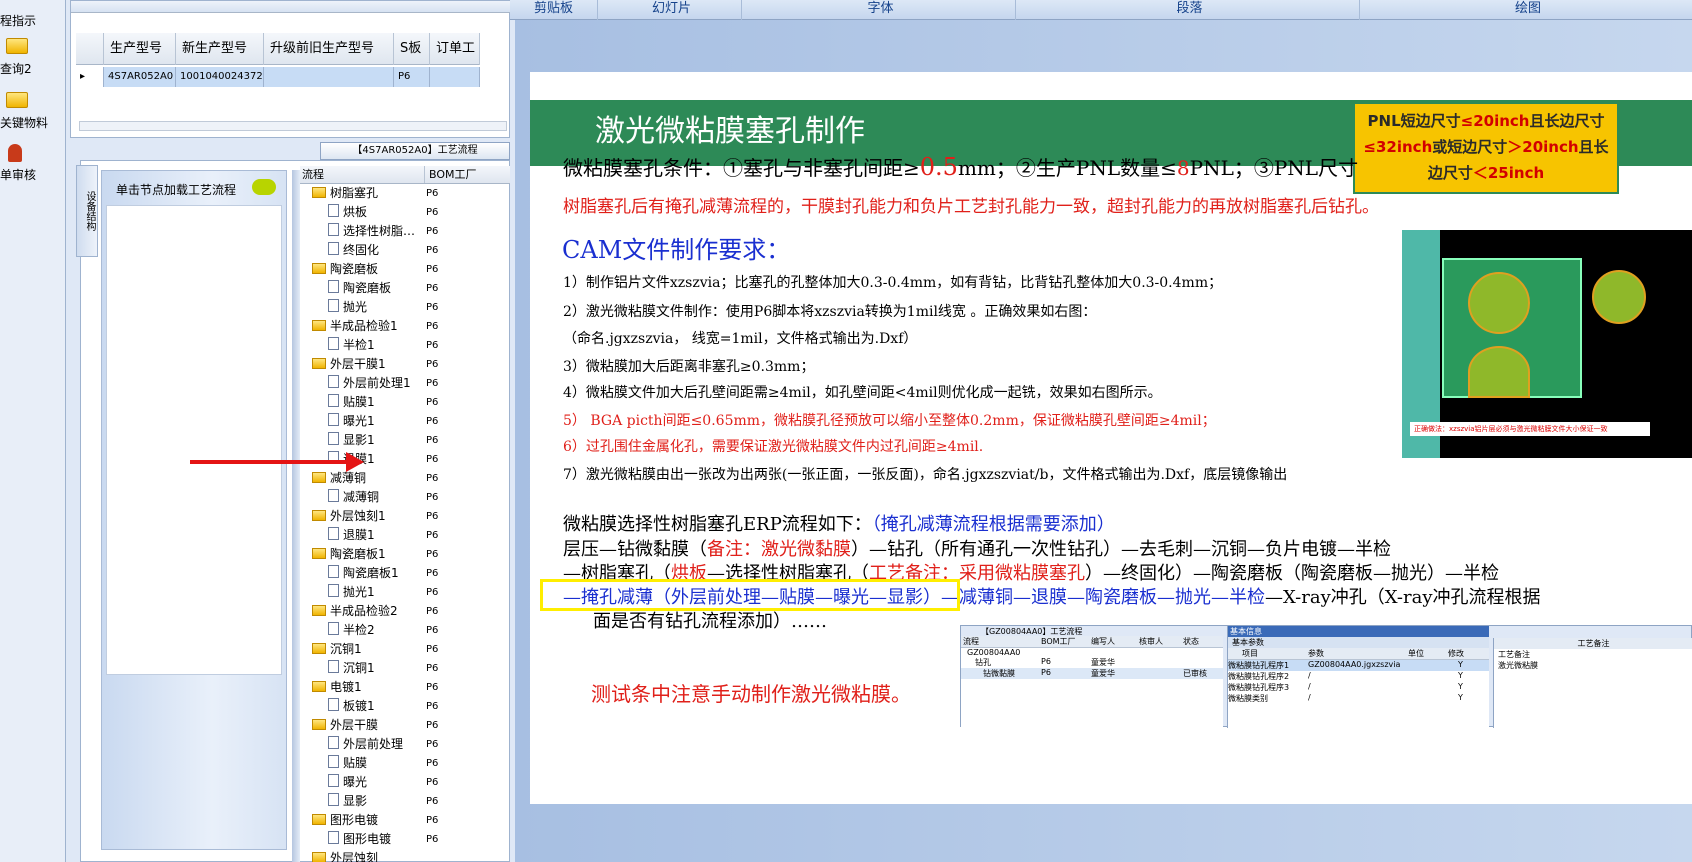 The image size is (1692, 862). I want to click on table-row: ▸ 4S7AR052A0 10010400243729 P6, so click(278, 77).